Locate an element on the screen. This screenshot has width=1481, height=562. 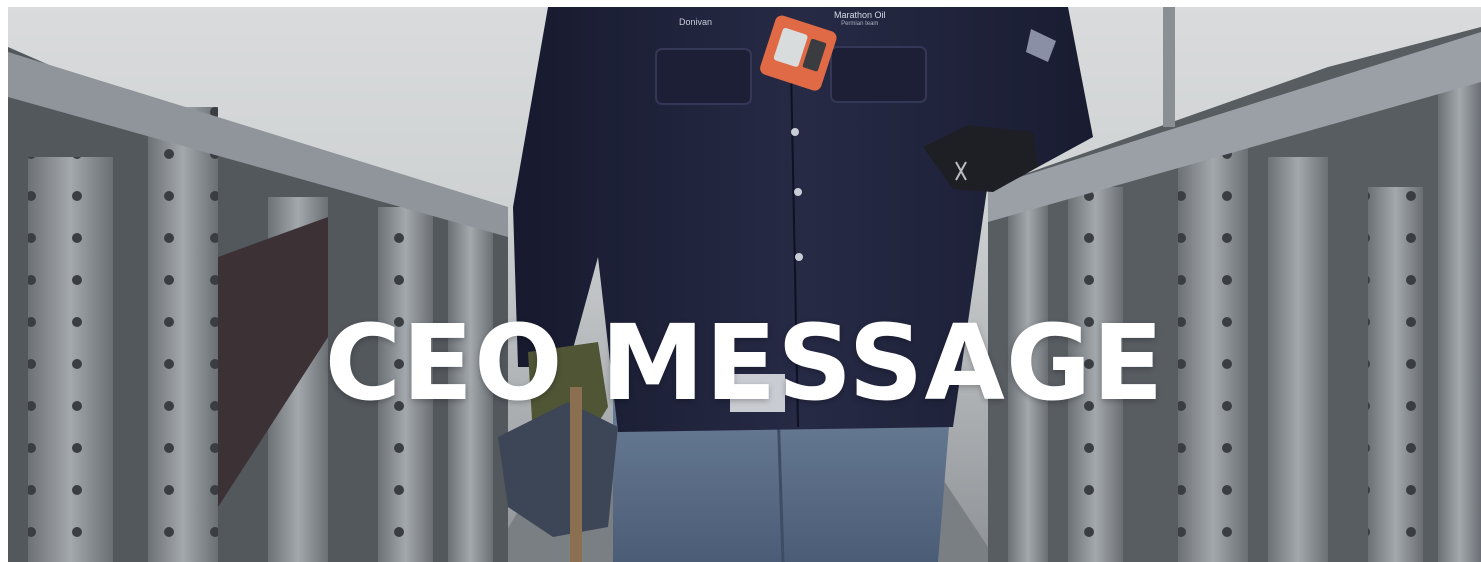
shirt-brand-logo: Marathon Oil Permian team is located at coordinates (860, 20).